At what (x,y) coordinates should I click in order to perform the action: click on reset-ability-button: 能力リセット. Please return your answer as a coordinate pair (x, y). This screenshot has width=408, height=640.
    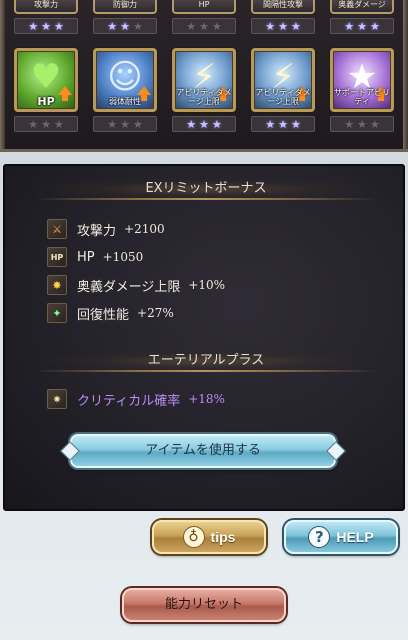
    Looking at the image, I should click on (204, 605).